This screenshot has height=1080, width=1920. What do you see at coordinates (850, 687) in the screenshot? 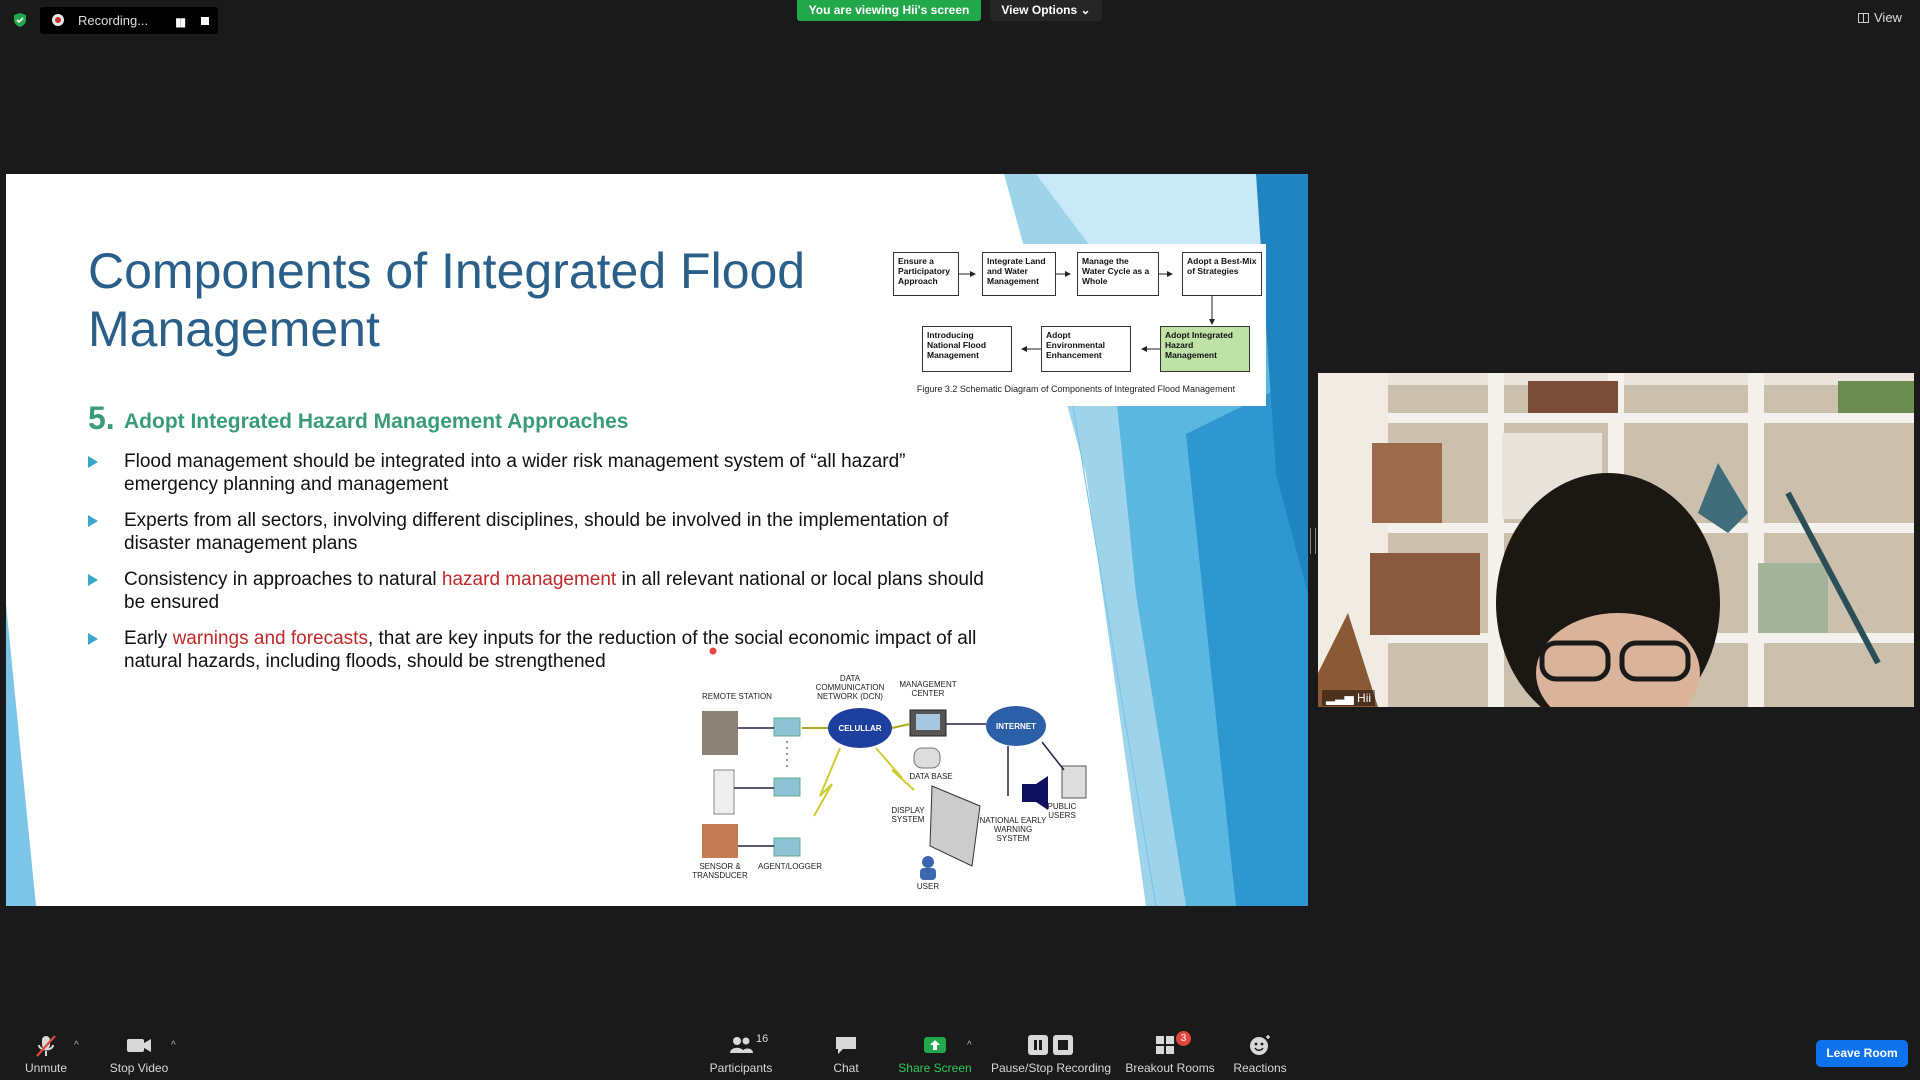
I see `label-dcn: DATA COMMUNICATION NETWORK (DCN)` at bounding box center [850, 687].